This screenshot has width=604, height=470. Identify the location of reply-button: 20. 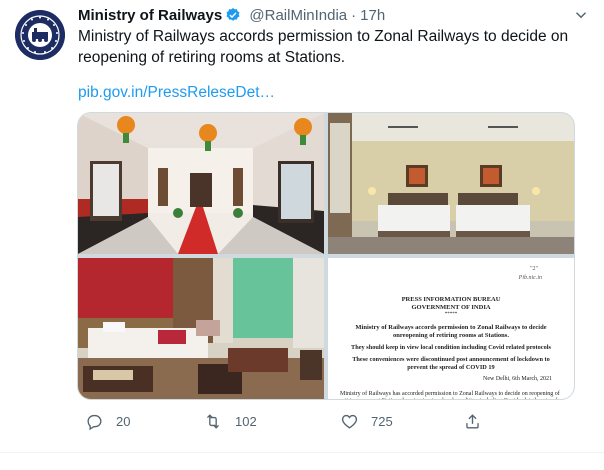
(107, 421).